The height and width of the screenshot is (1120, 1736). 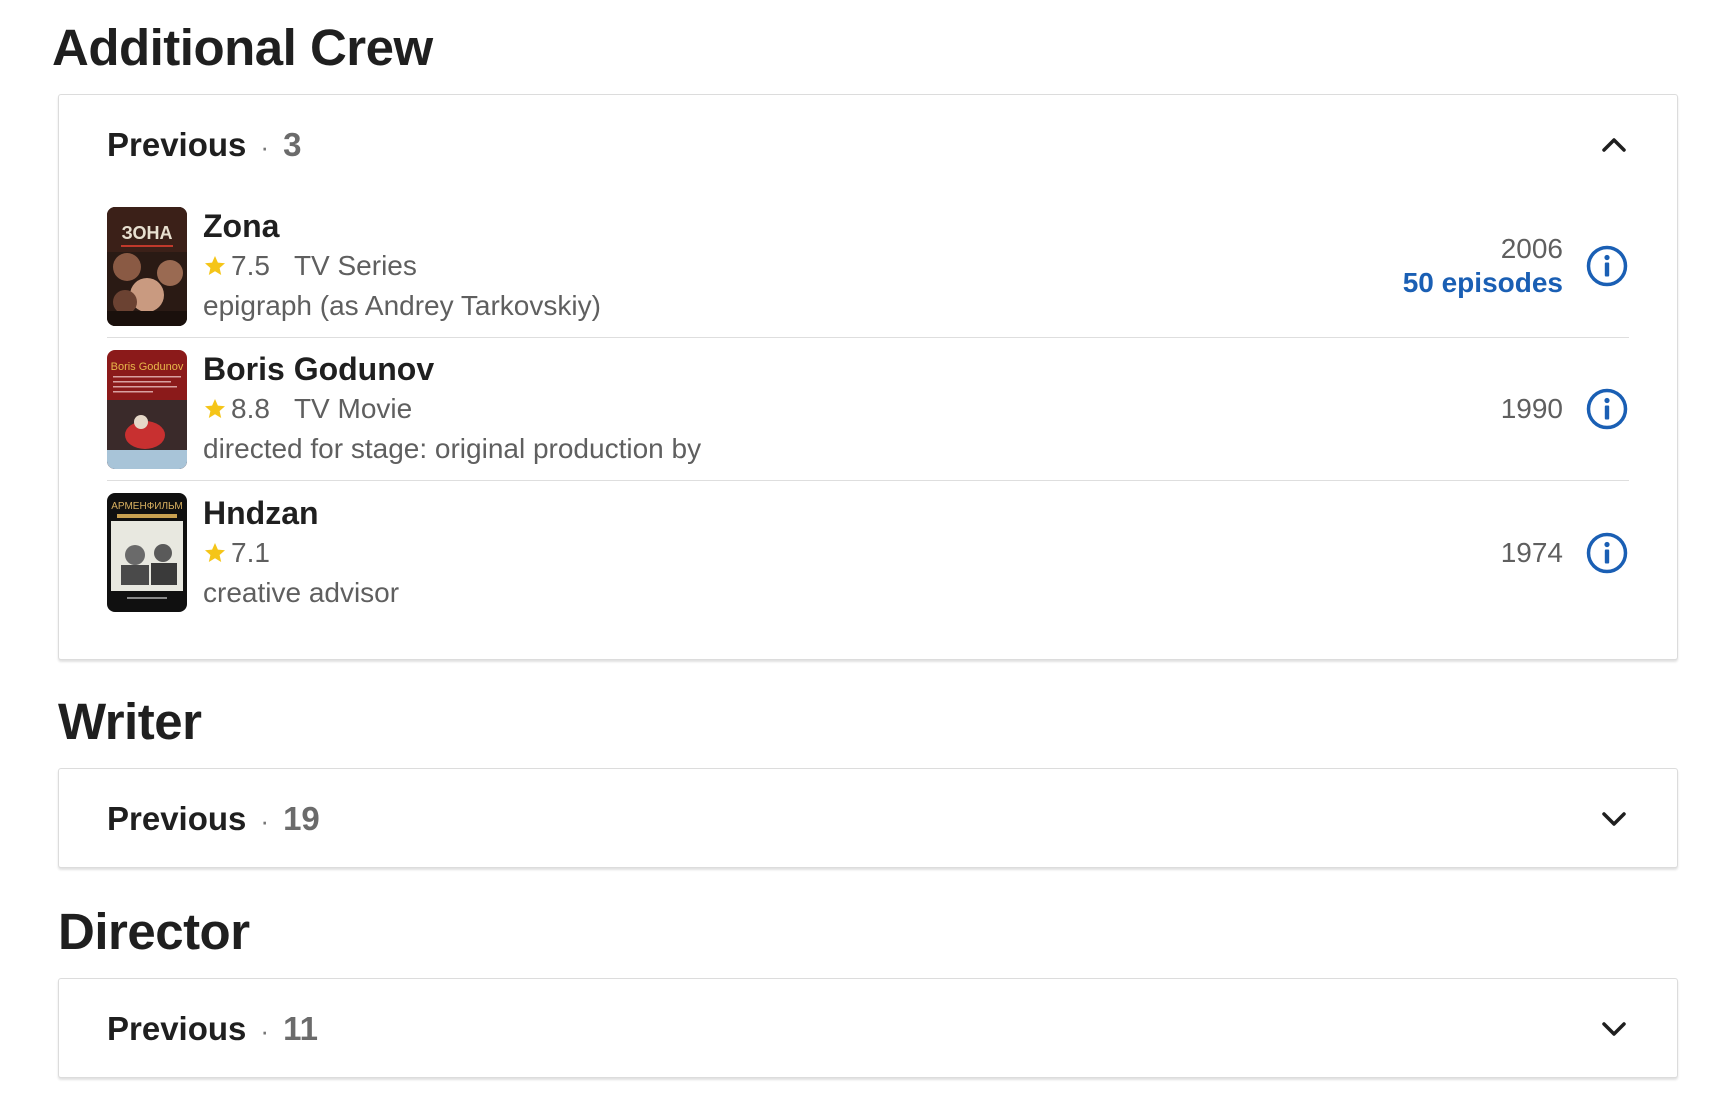 I want to click on poster-hndzan-title: АРМЕНФИЛЬМ, so click(x=146, y=506).